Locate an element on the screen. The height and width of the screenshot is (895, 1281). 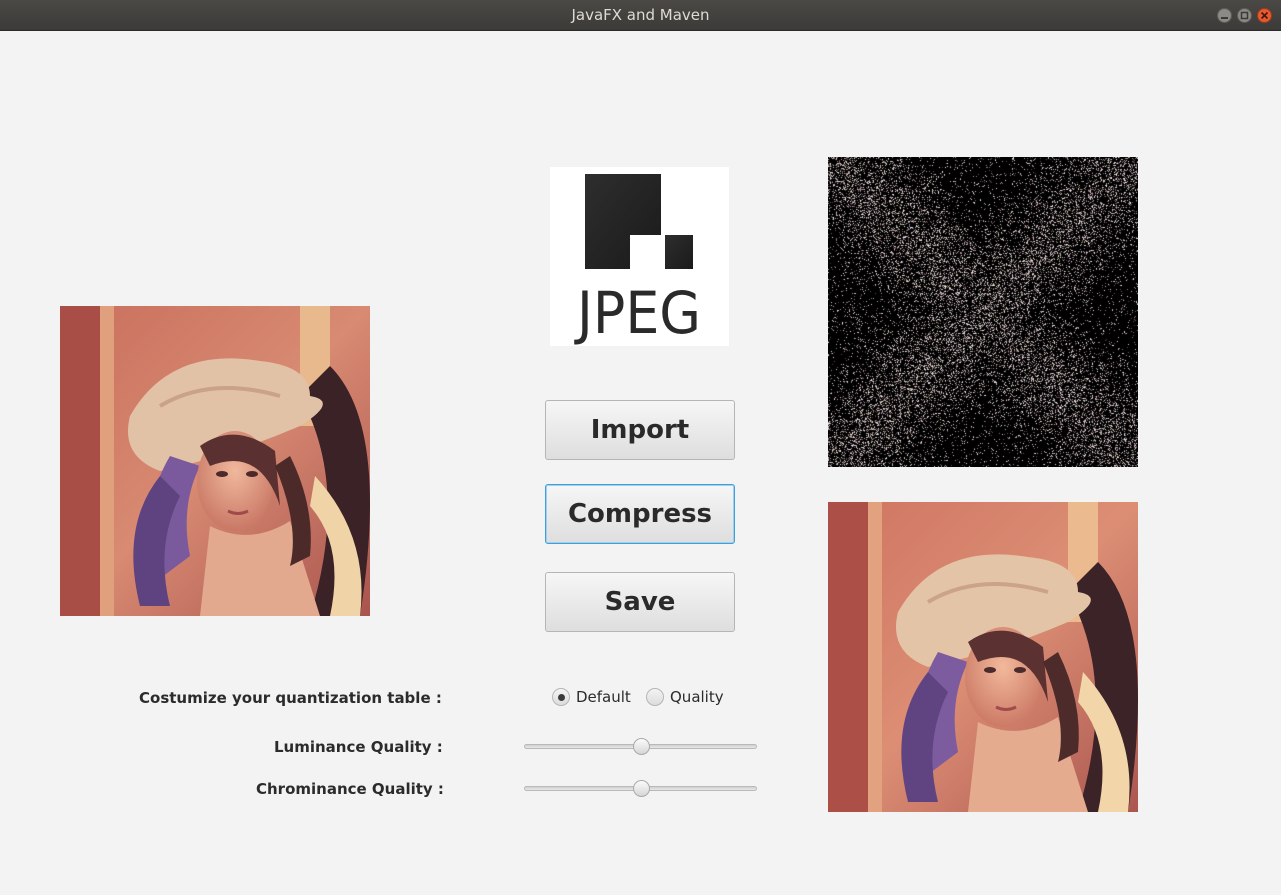
minimize-icon is located at coordinates (1224, 18).